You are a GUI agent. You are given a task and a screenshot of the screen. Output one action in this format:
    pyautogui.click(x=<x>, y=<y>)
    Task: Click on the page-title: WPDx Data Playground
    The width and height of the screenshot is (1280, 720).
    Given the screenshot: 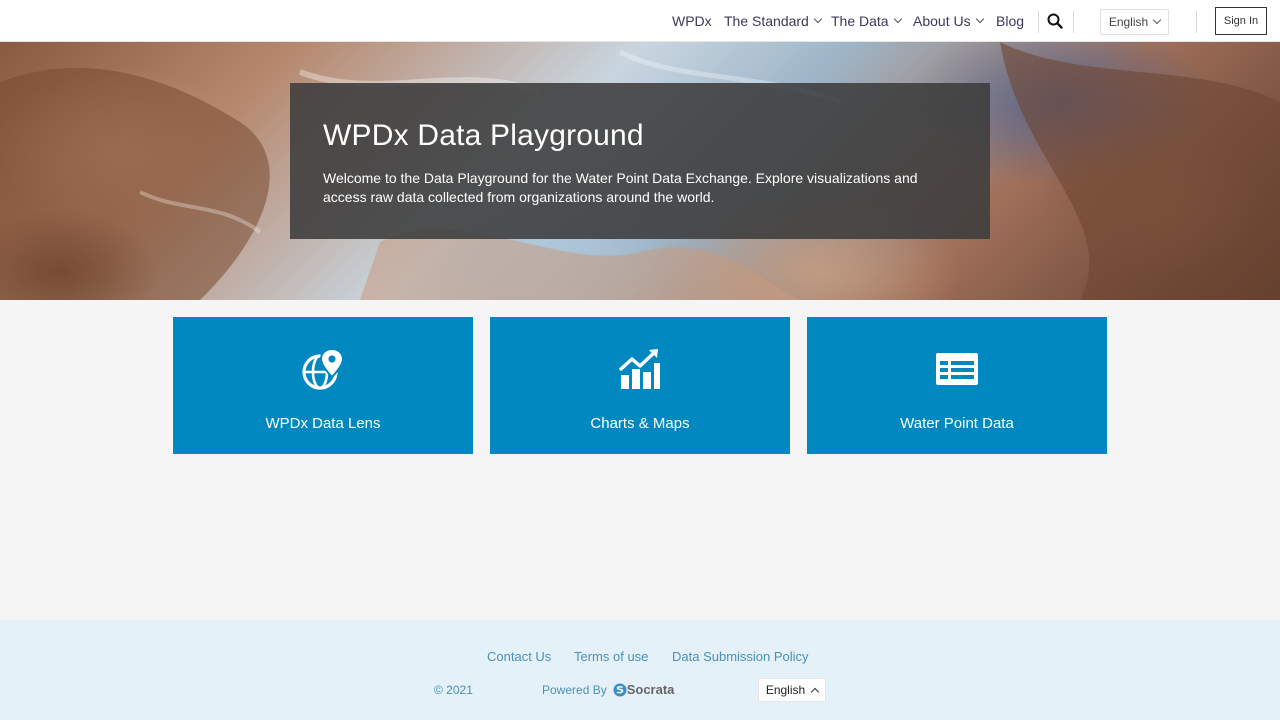 What is the action you would take?
    pyautogui.click(x=483, y=135)
    